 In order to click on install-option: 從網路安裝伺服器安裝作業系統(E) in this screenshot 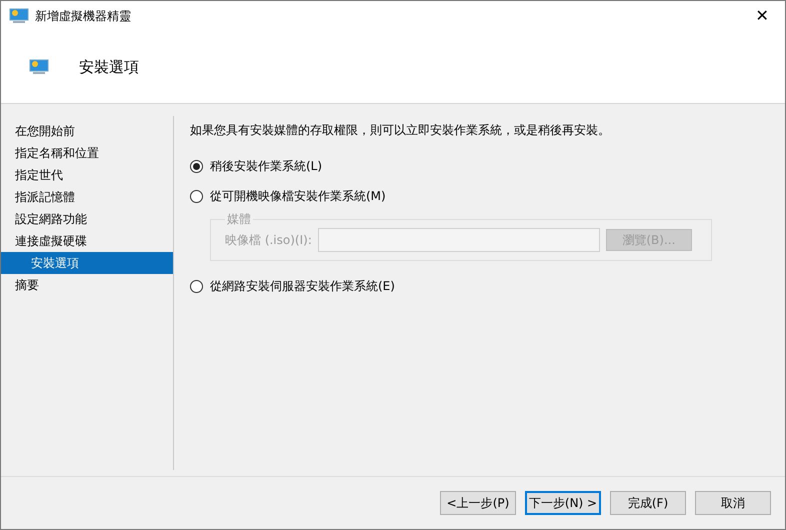, I will do `click(487, 286)`.